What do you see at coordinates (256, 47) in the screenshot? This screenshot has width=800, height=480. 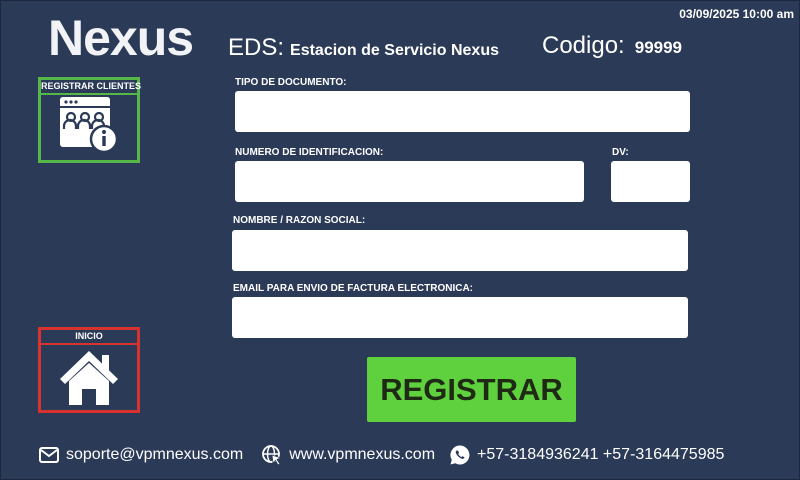 I see `eds-label: EDS:` at bounding box center [256, 47].